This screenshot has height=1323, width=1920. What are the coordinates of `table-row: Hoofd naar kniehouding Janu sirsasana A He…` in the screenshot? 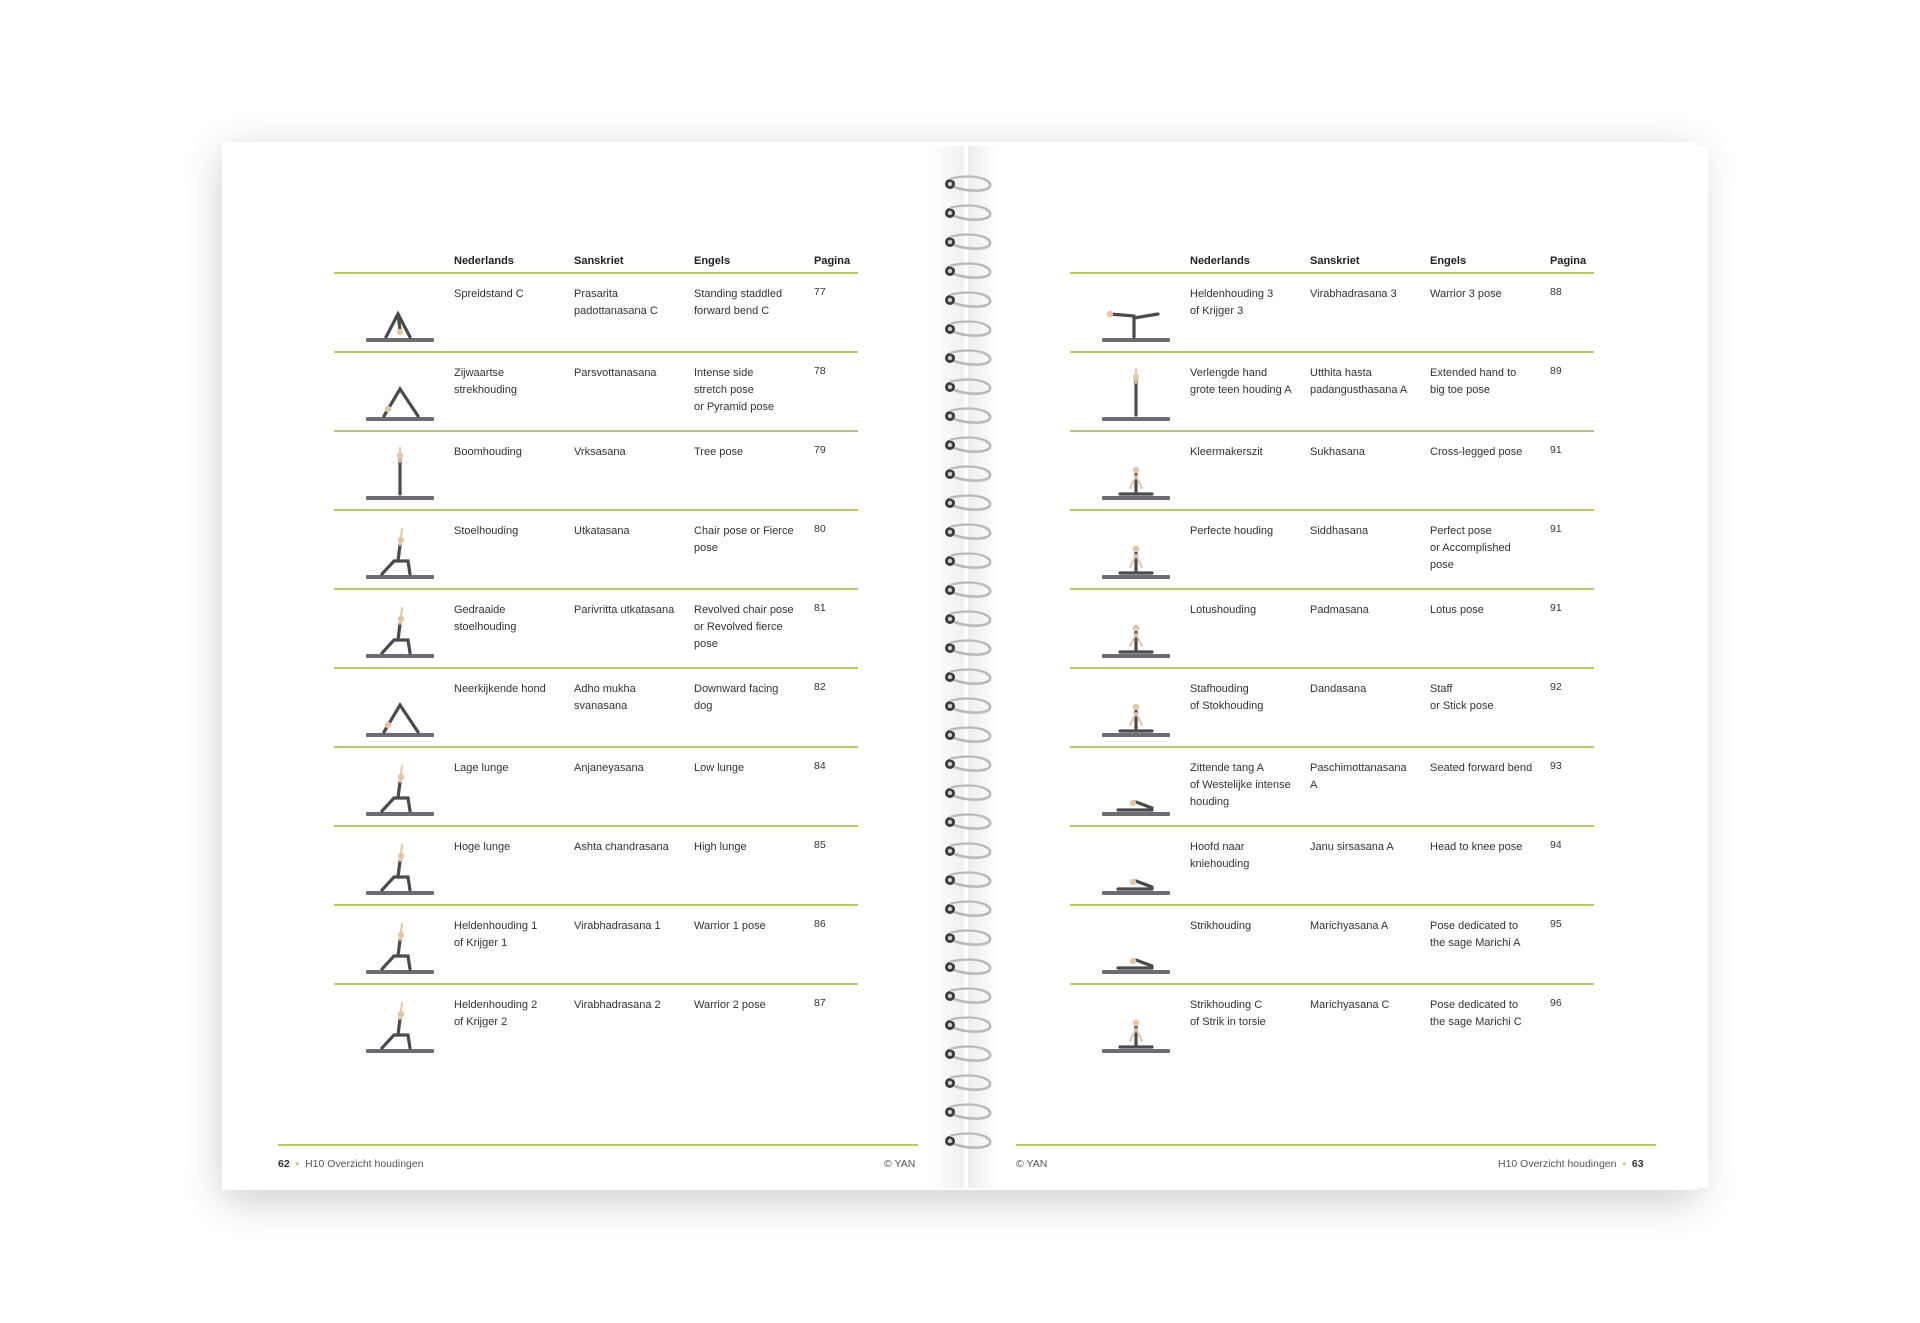 It's located at (1332, 866).